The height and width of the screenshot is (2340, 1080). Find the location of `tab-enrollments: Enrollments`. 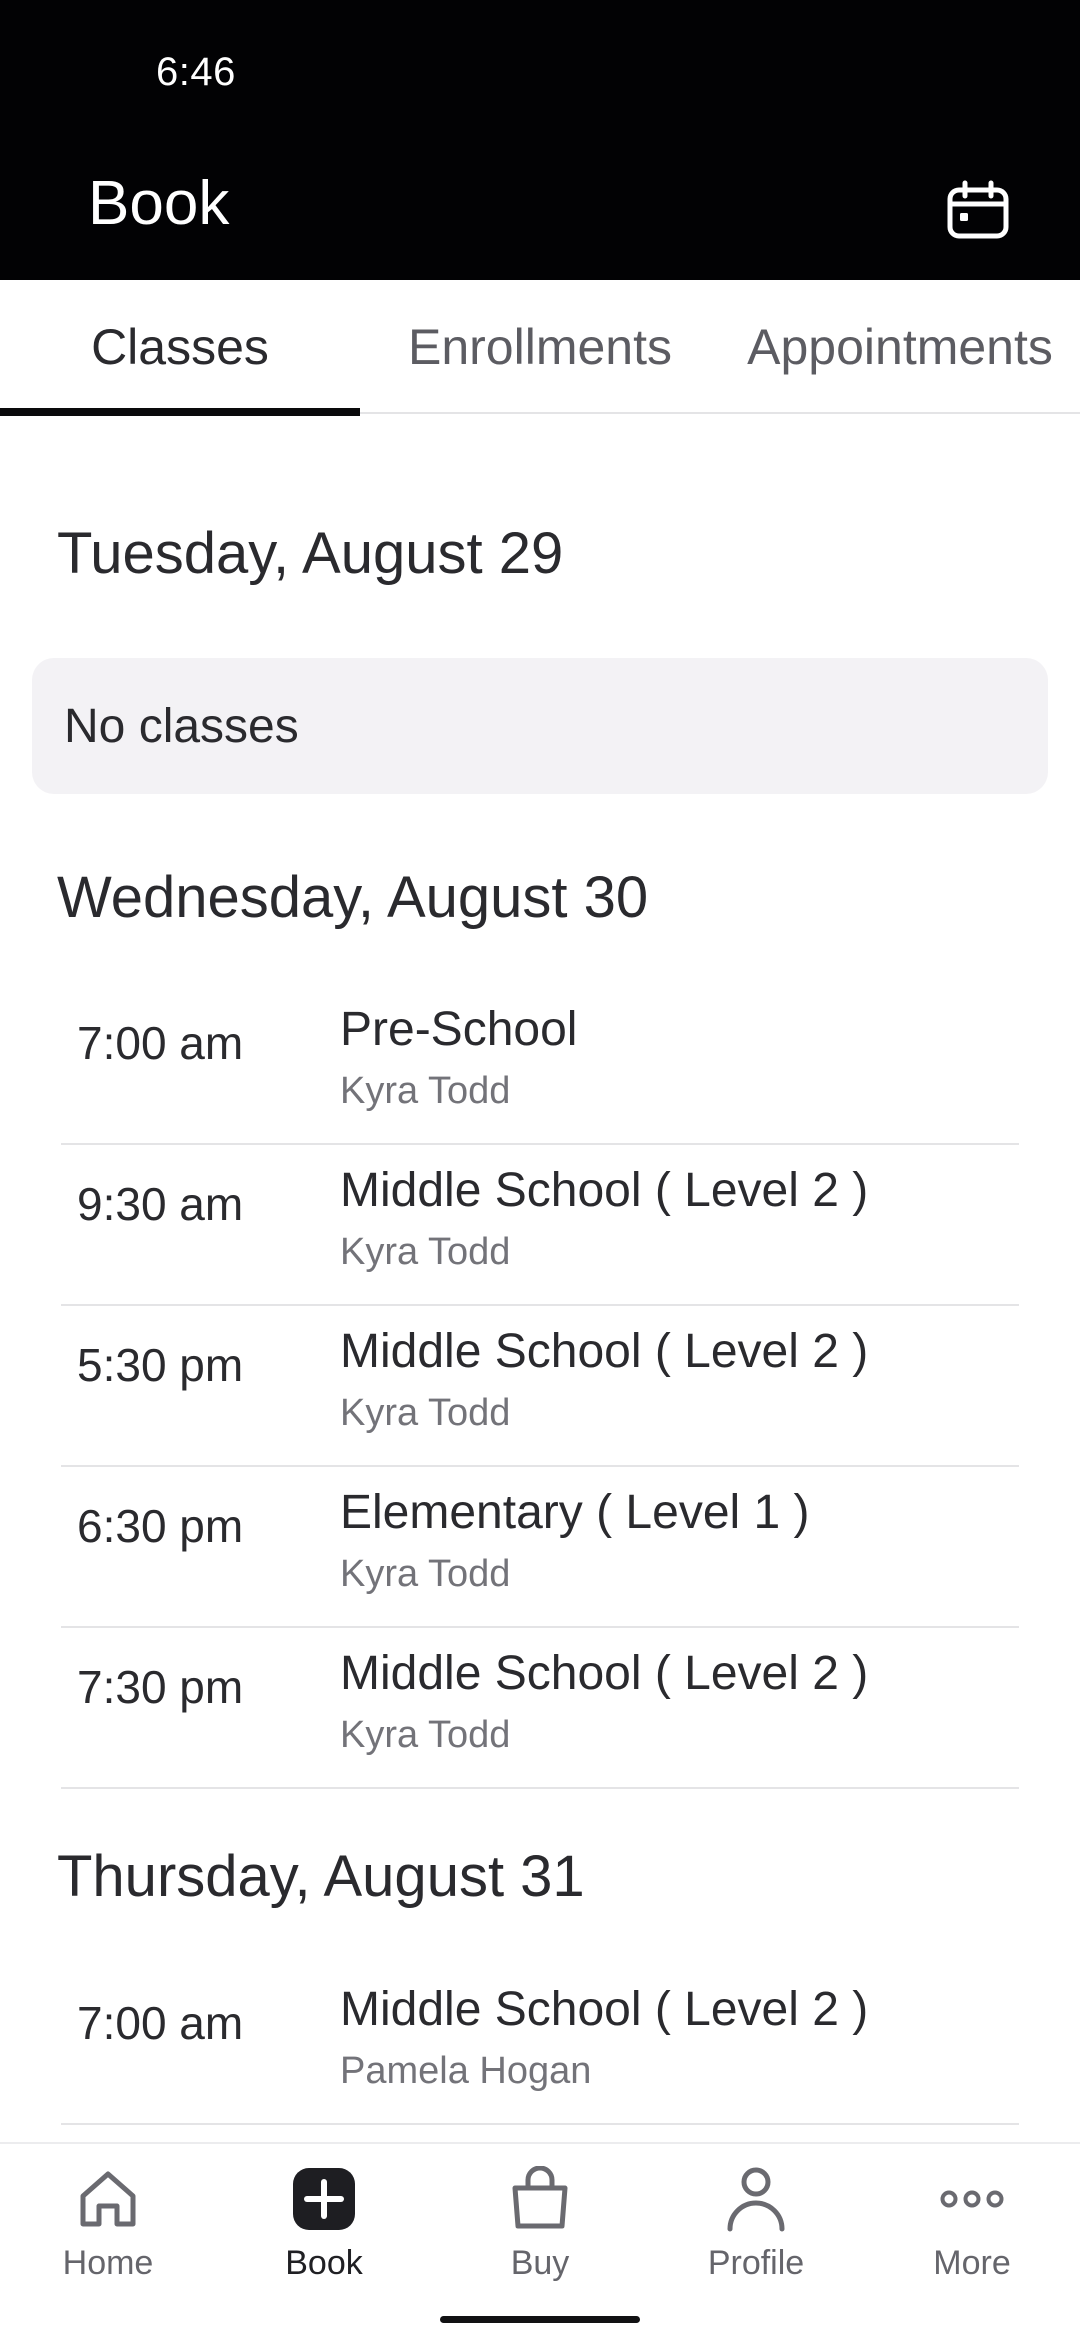

tab-enrollments: Enrollments is located at coordinates (540, 347).